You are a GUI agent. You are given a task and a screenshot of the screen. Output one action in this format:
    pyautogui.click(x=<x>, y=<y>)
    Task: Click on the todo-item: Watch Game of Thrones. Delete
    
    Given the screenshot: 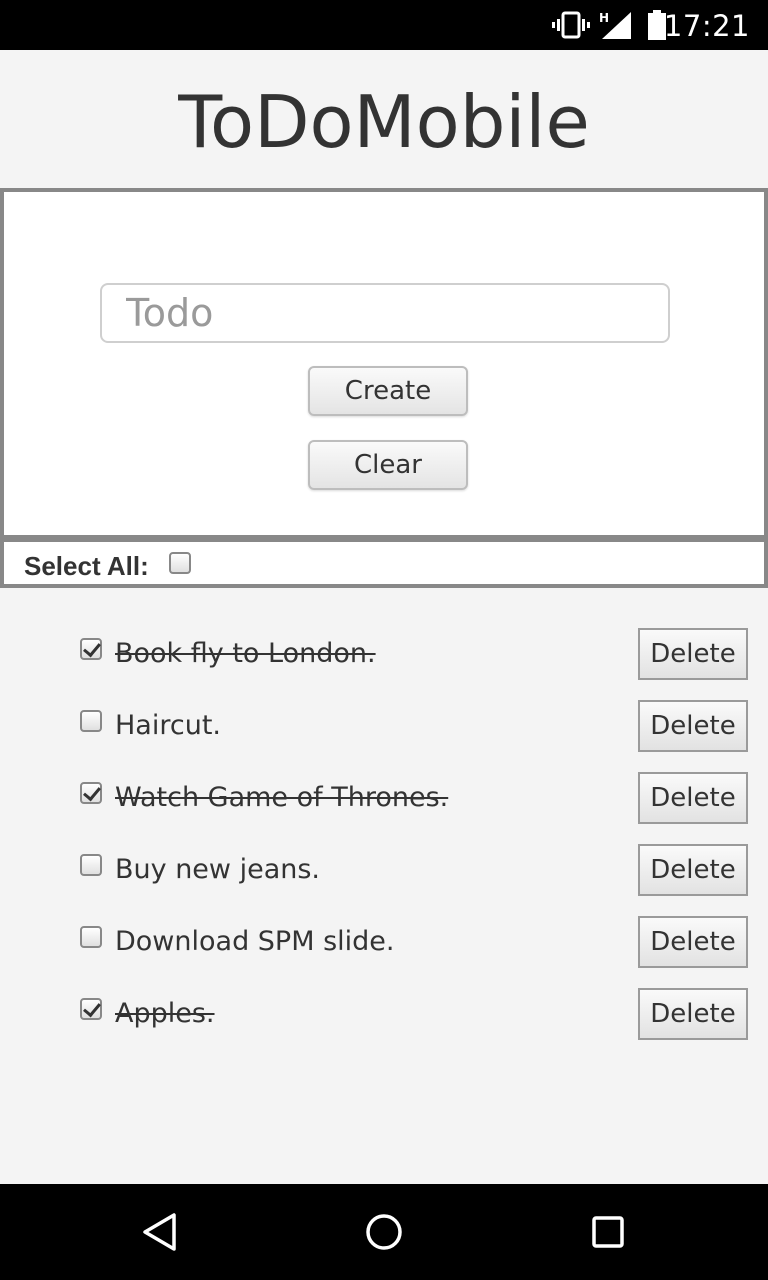 What is the action you would take?
    pyautogui.click(x=384, y=798)
    